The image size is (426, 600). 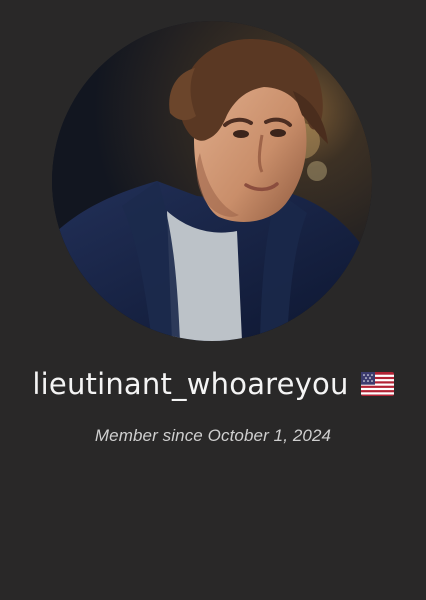 I want to click on member-since-text: Member since October 1, 2024, so click(x=213, y=435).